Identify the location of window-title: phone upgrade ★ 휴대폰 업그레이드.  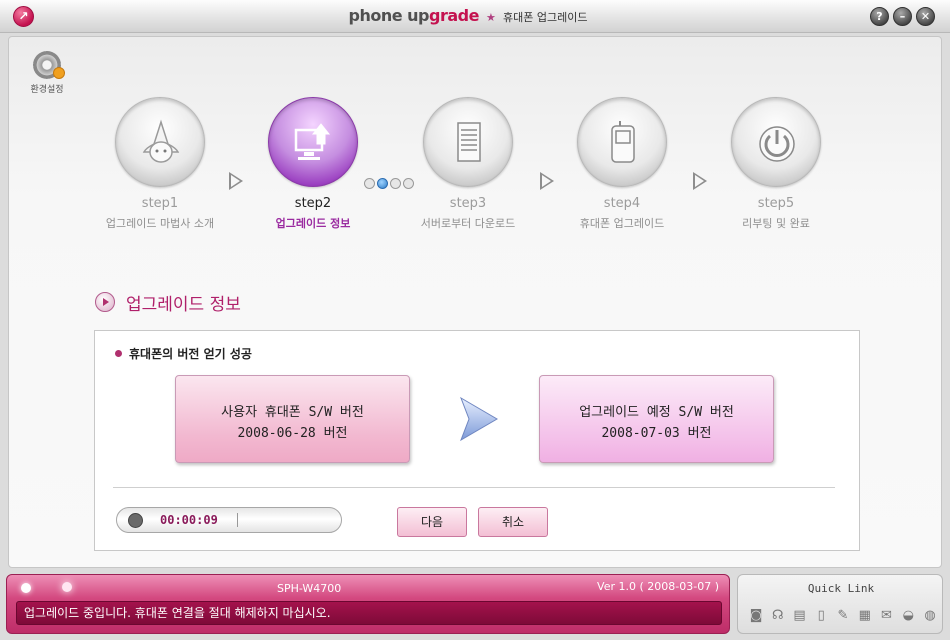
(468, 15).